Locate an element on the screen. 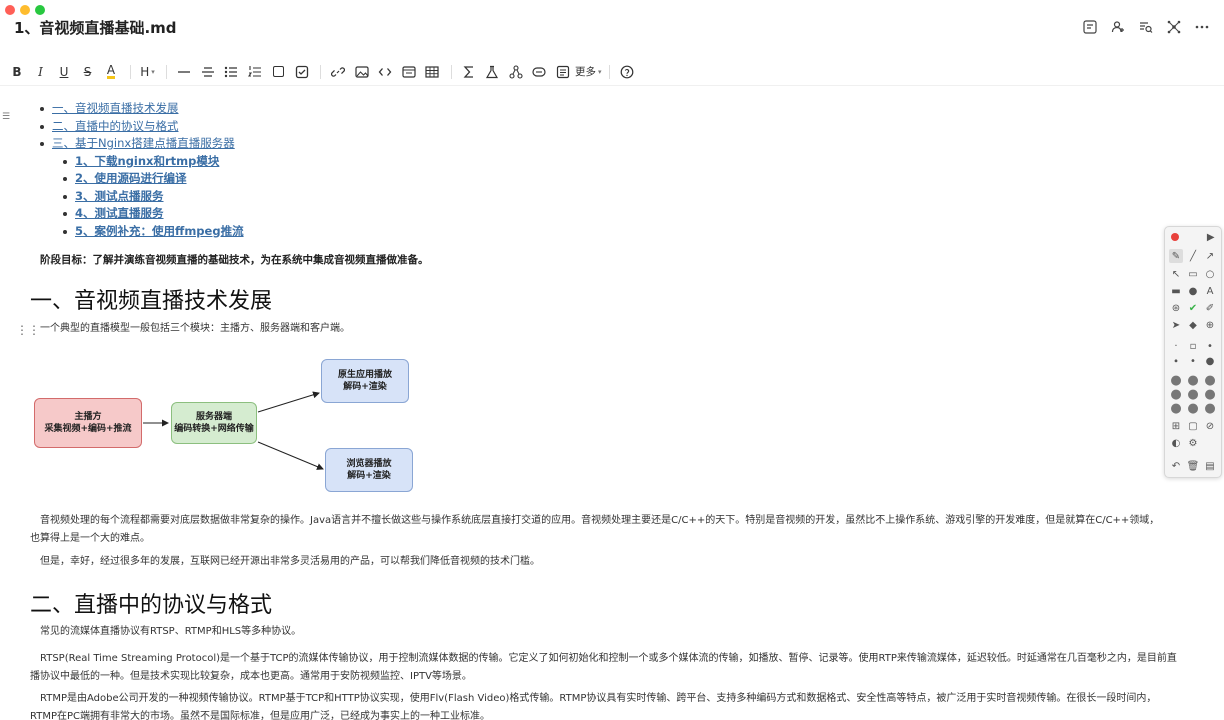 This screenshot has height=720, width=1224. underline-label: U is located at coordinates (64, 71).